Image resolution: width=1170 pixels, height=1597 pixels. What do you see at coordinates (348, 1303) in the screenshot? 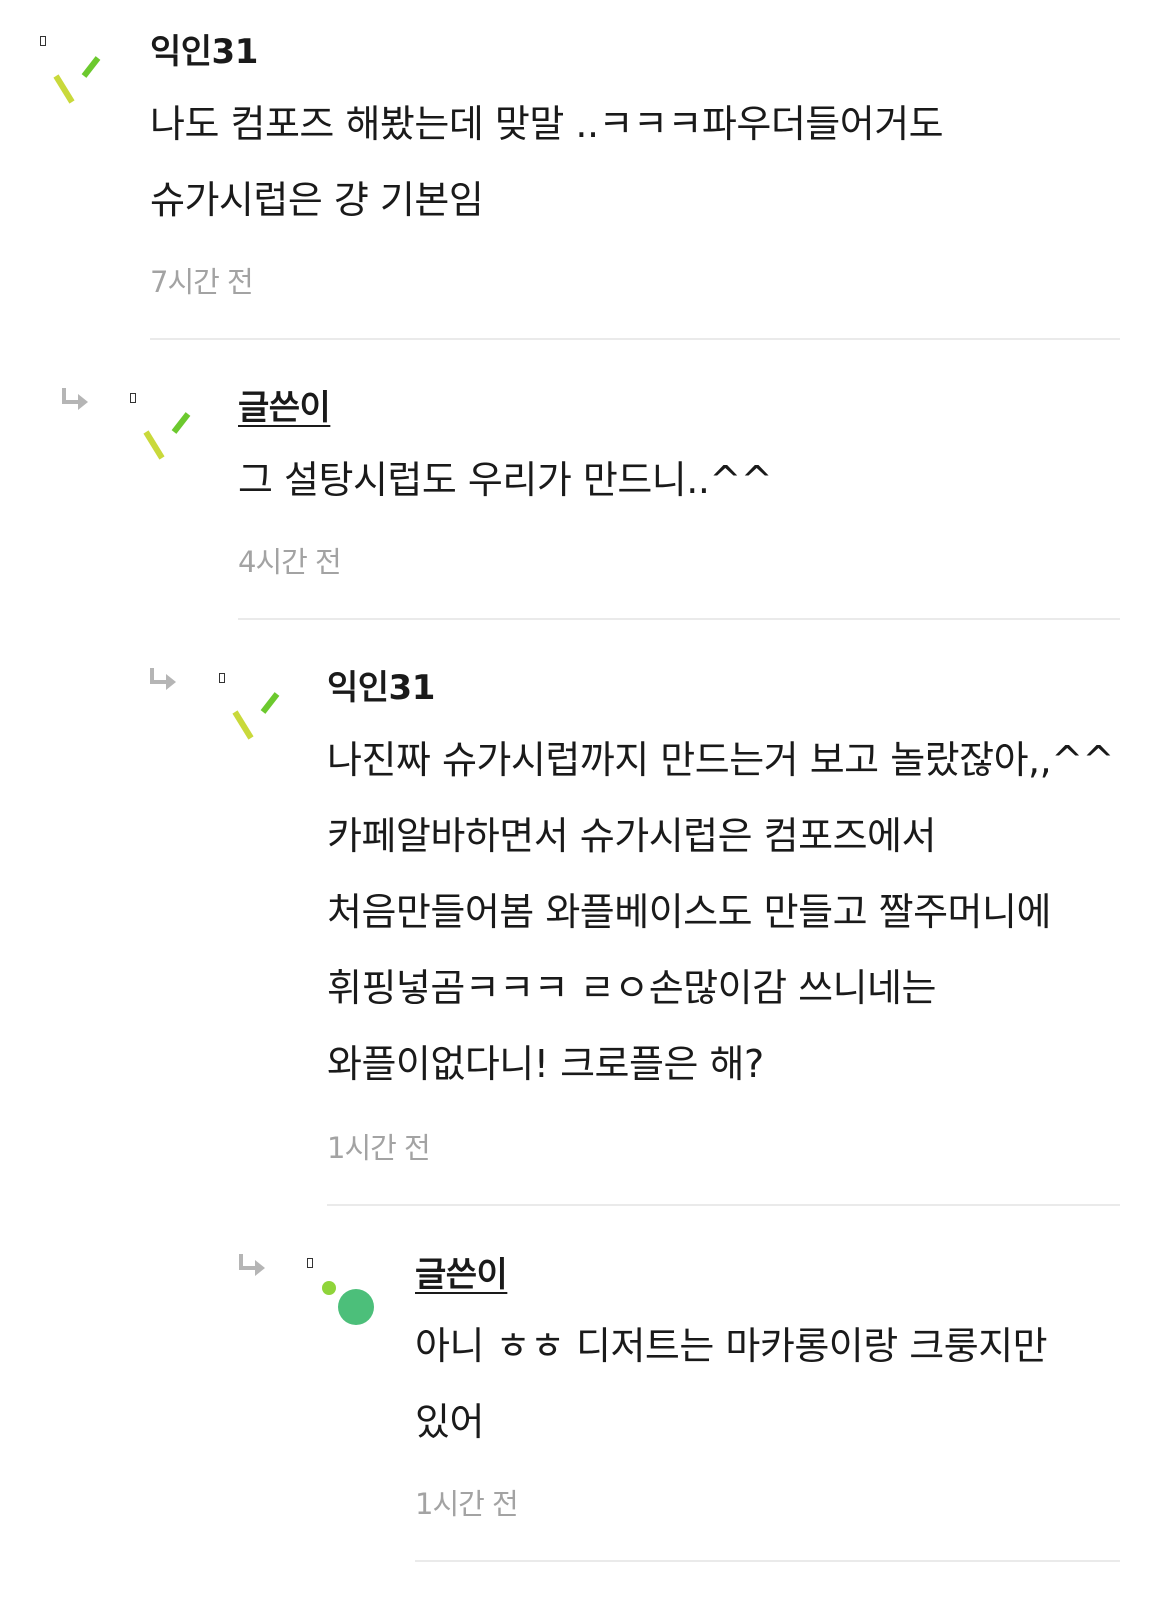
I see `op-avatar-icon` at bounding box center [348, 1303].